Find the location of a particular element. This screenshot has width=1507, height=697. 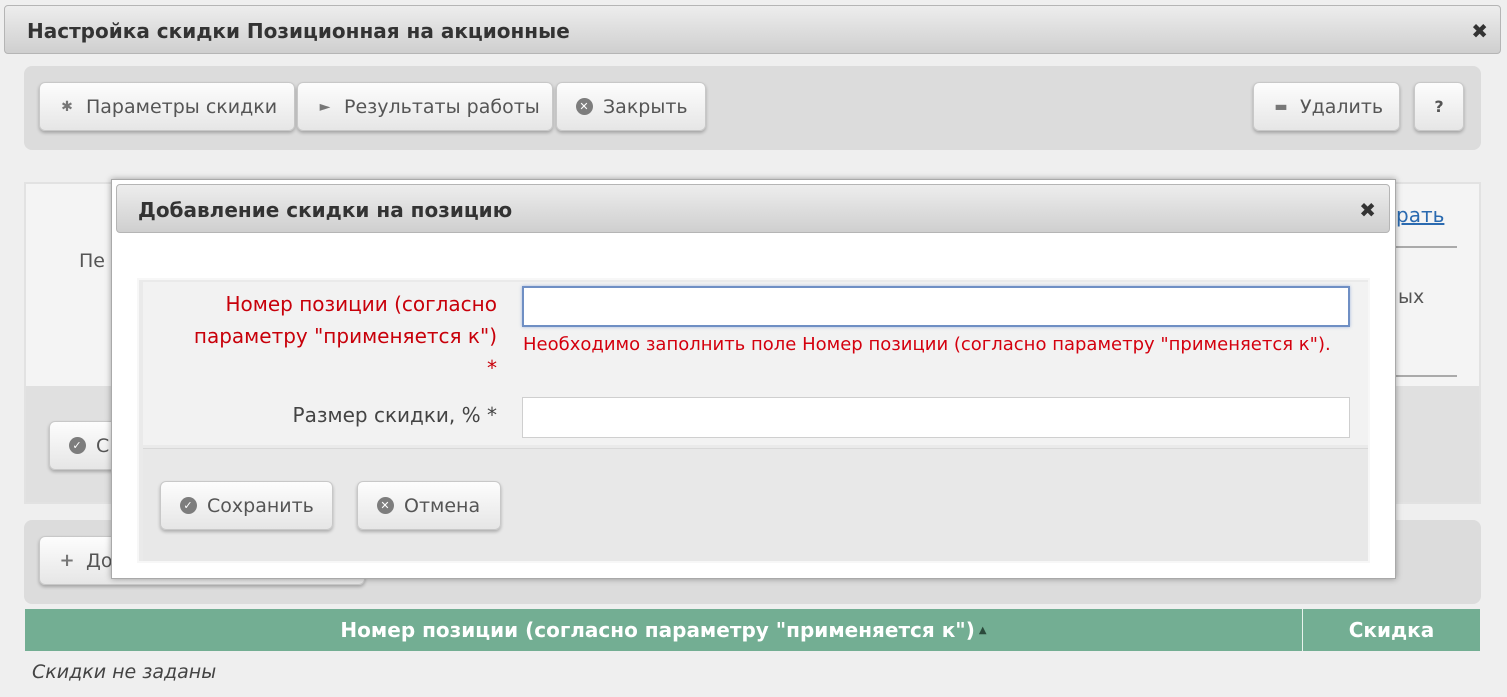

gear-icon: ✱ is located at coordinates (67, 106).